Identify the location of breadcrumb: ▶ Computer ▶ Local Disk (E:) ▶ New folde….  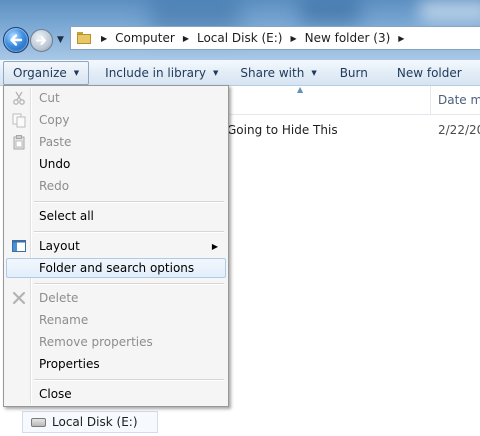
(254, 38).